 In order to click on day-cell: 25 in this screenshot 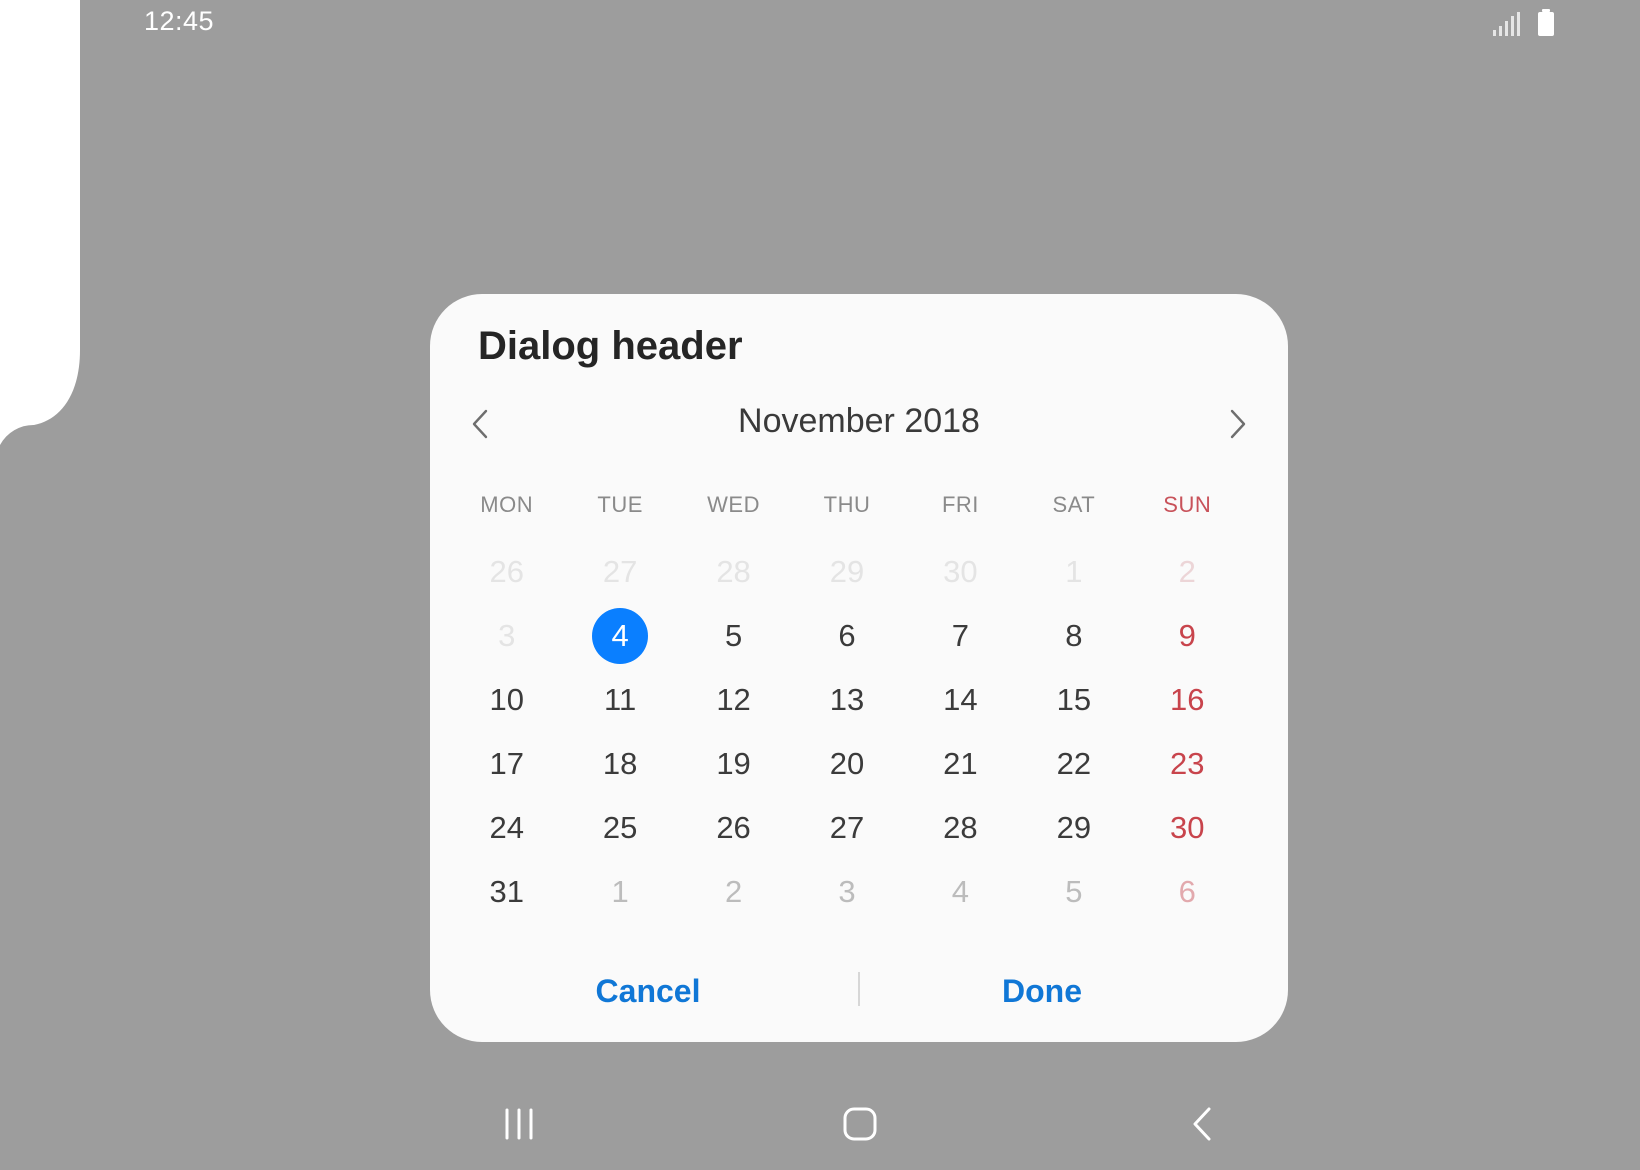, I will do `click(619, 828)`.